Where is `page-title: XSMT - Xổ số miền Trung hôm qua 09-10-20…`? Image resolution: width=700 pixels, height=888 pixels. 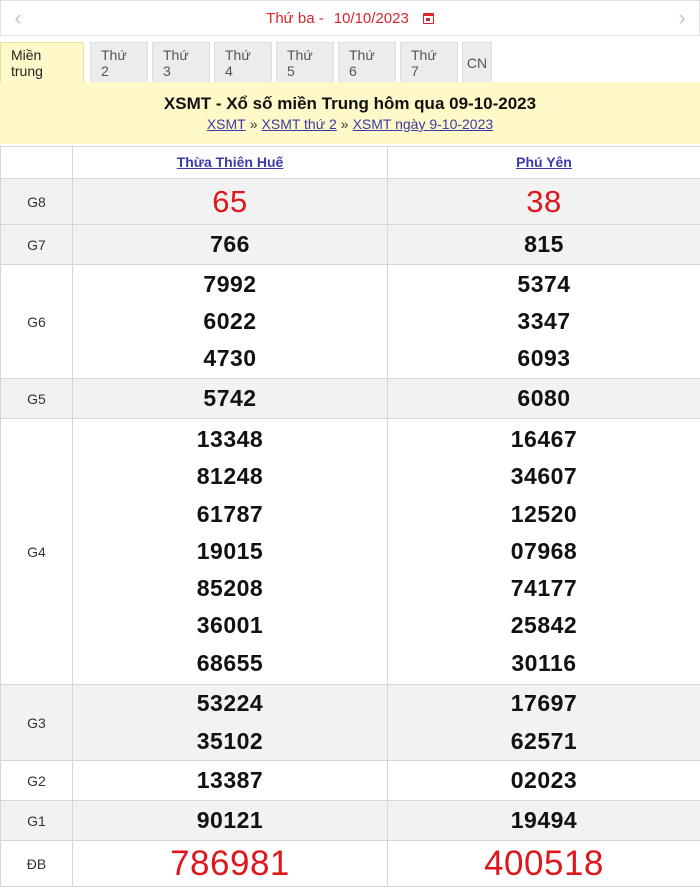
page-title: XSMT - Xổ số miền Trung hôm qua 09-10-20… is located at coordinates (350, 103).